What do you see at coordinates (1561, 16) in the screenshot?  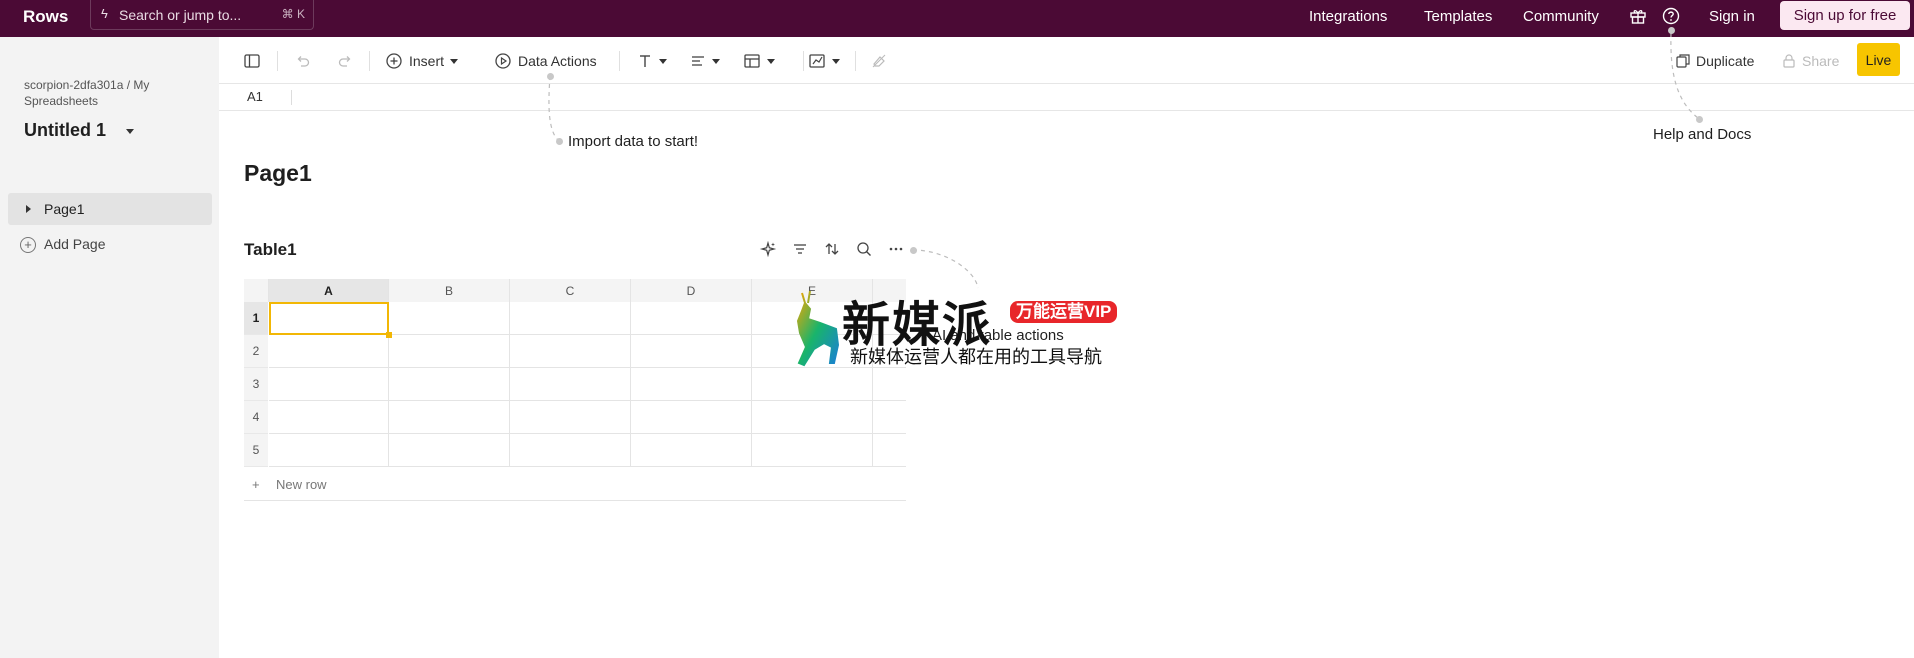 I see `nav-community: Community` at bounding box center [1561, 16].